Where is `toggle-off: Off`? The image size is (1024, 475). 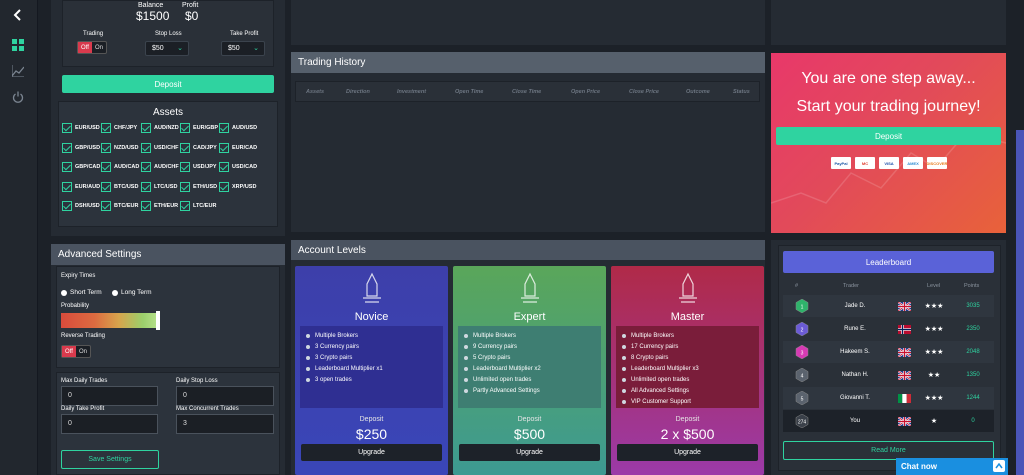 toggle-off: Off is located at coordinates (85, 47).